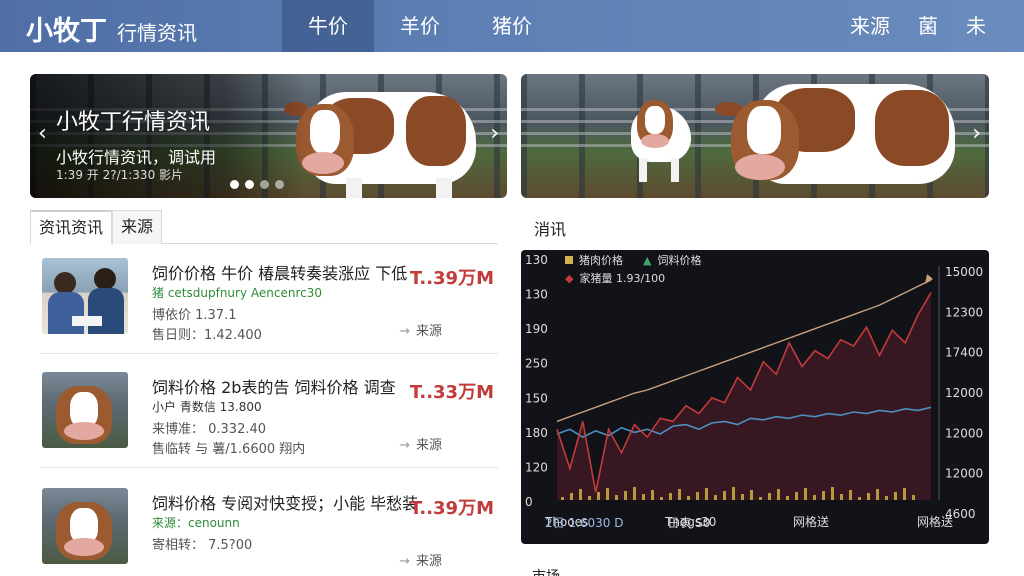  Describe the element at coordinates (209, 429) in the screenshot. I see `news-meta: 来博准： 0.332.40` at that location.